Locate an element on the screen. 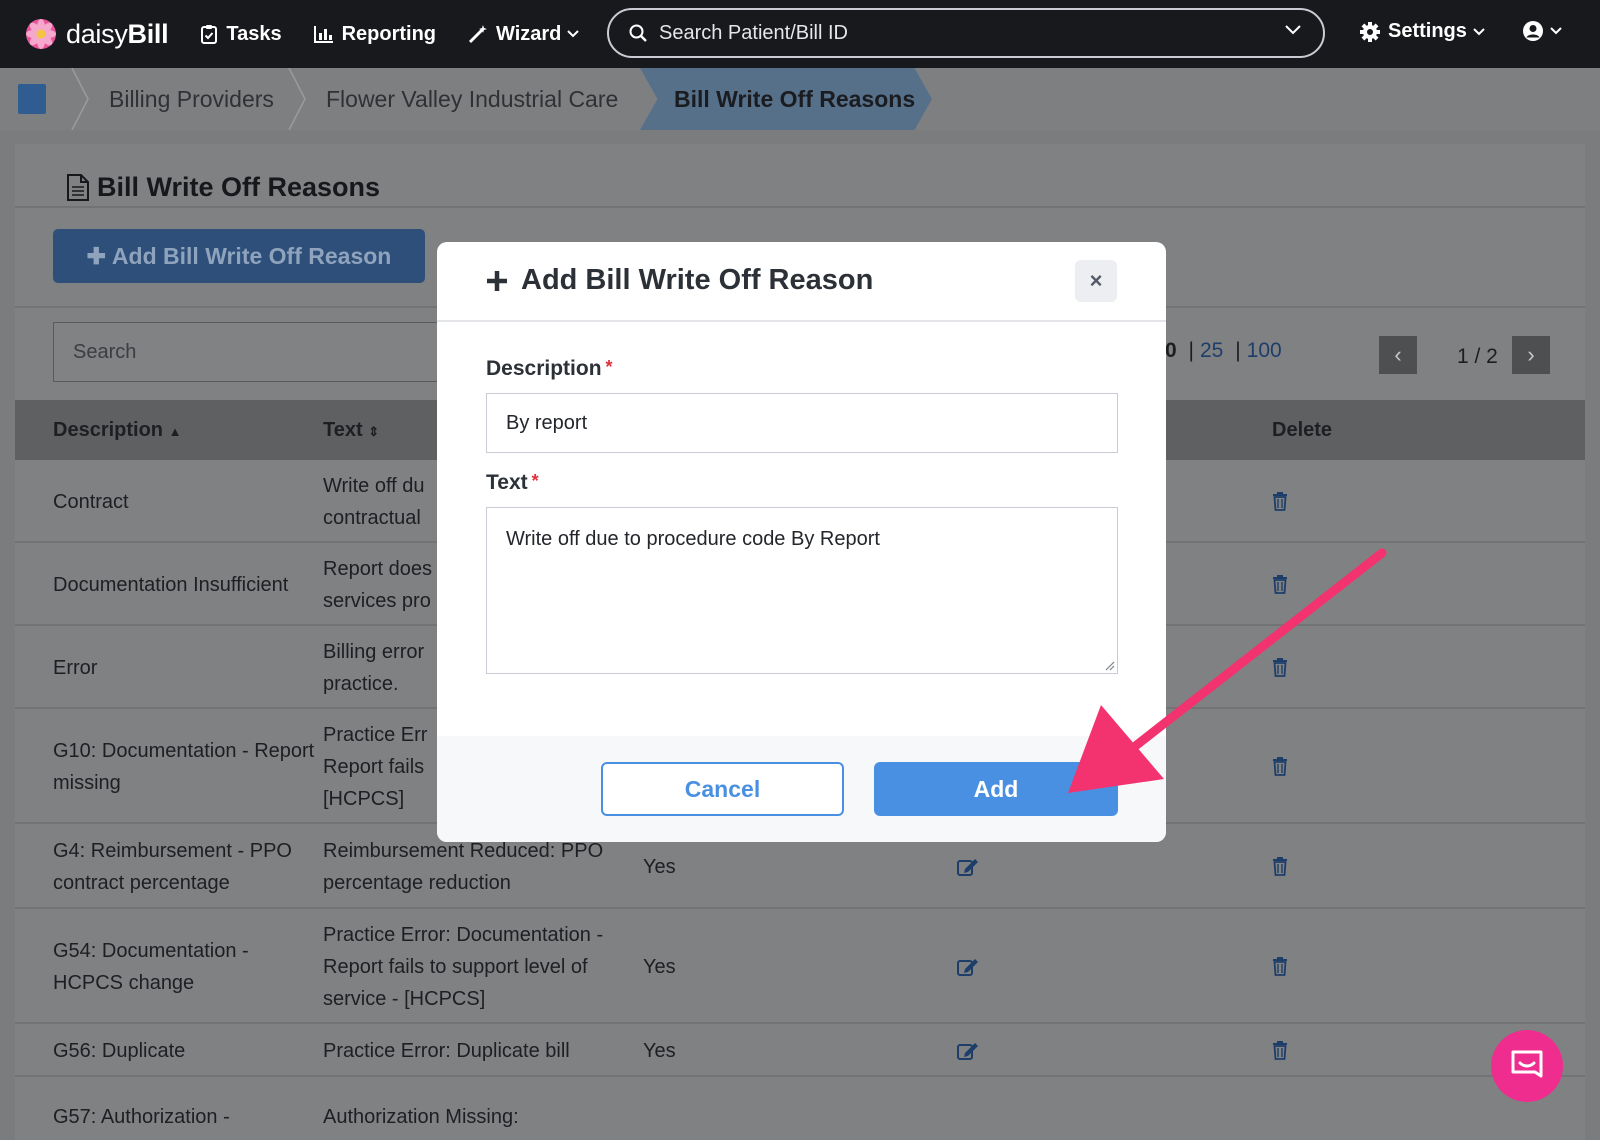 The image size is (1600, 1140). cell-text: Practice Err Report fails [HCPCS] is located at coordinates (375, 766).